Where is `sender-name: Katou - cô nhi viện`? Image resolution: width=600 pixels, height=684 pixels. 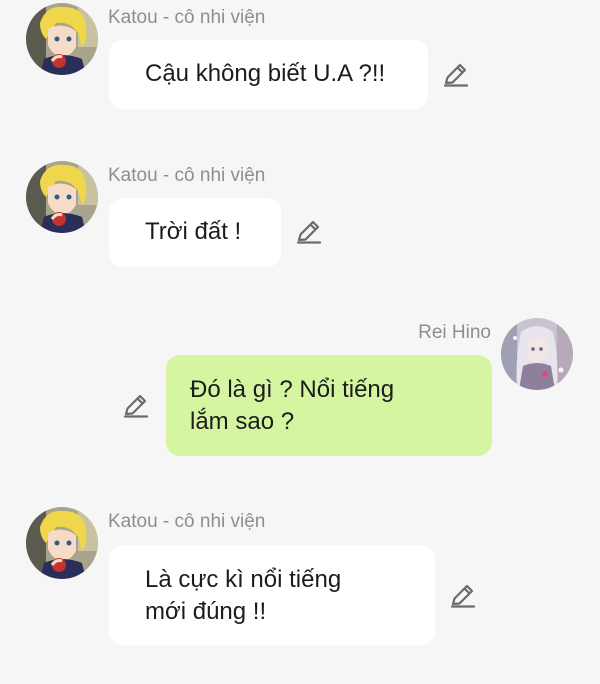 sender-name: Katou - cô nhi viện is located at coordinates (187, 521).